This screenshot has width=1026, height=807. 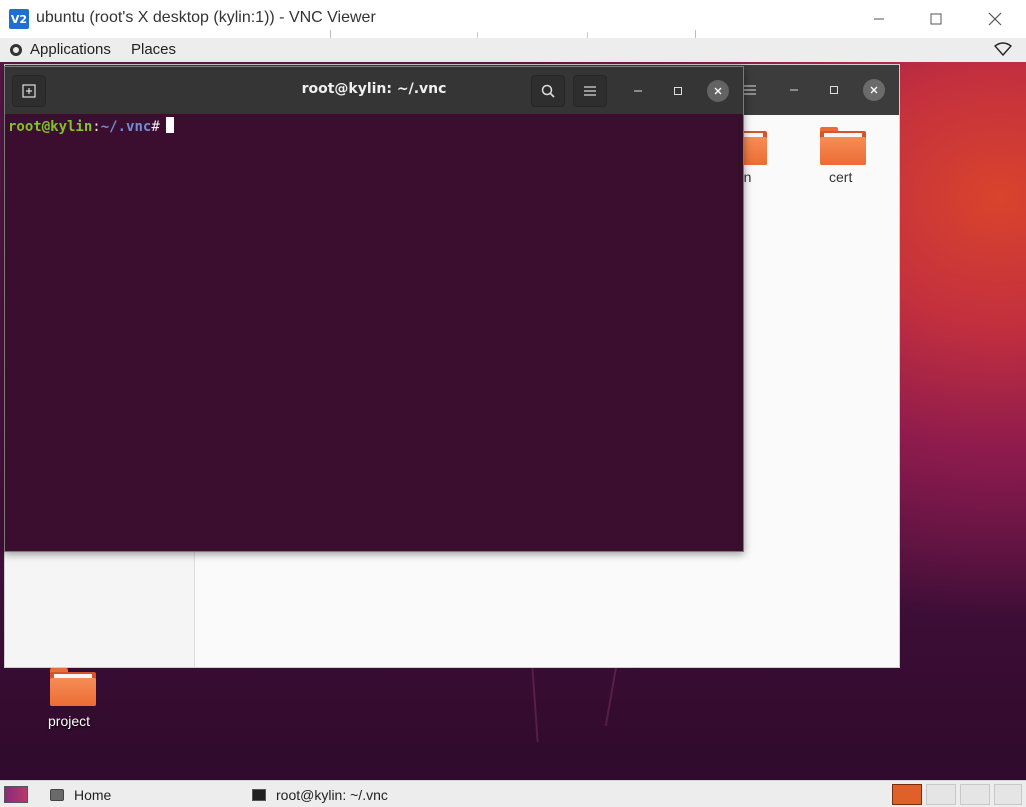 I want to click on desktop-folder-icon, so click(x=73, y=687).